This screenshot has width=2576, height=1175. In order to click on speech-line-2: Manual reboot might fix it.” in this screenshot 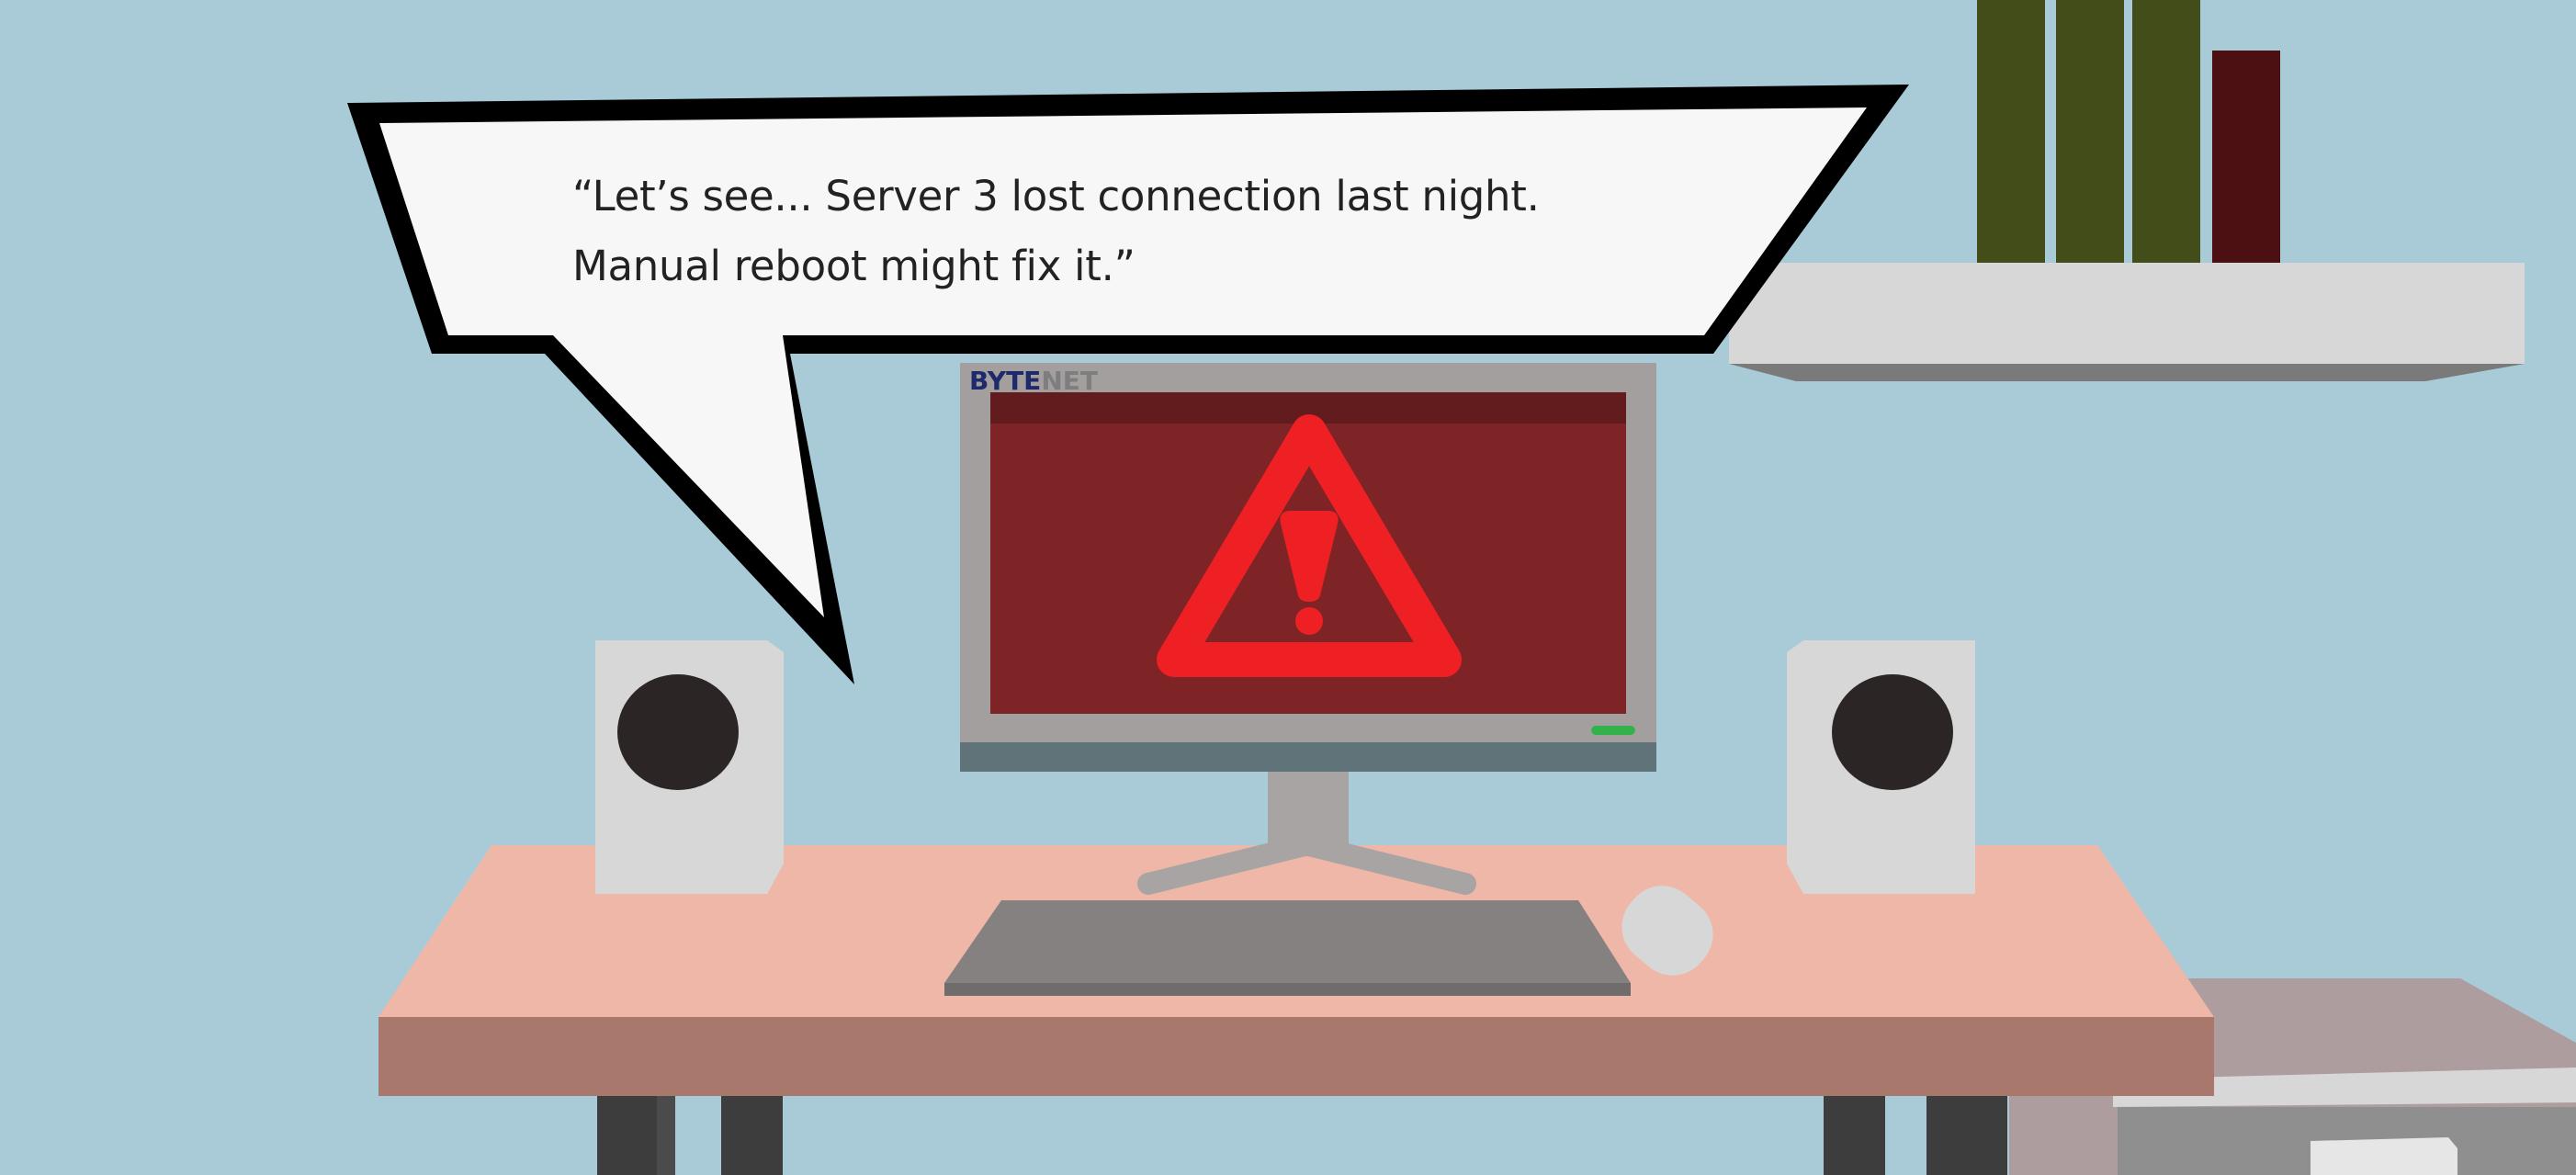, I will do `click(853, 266)`.